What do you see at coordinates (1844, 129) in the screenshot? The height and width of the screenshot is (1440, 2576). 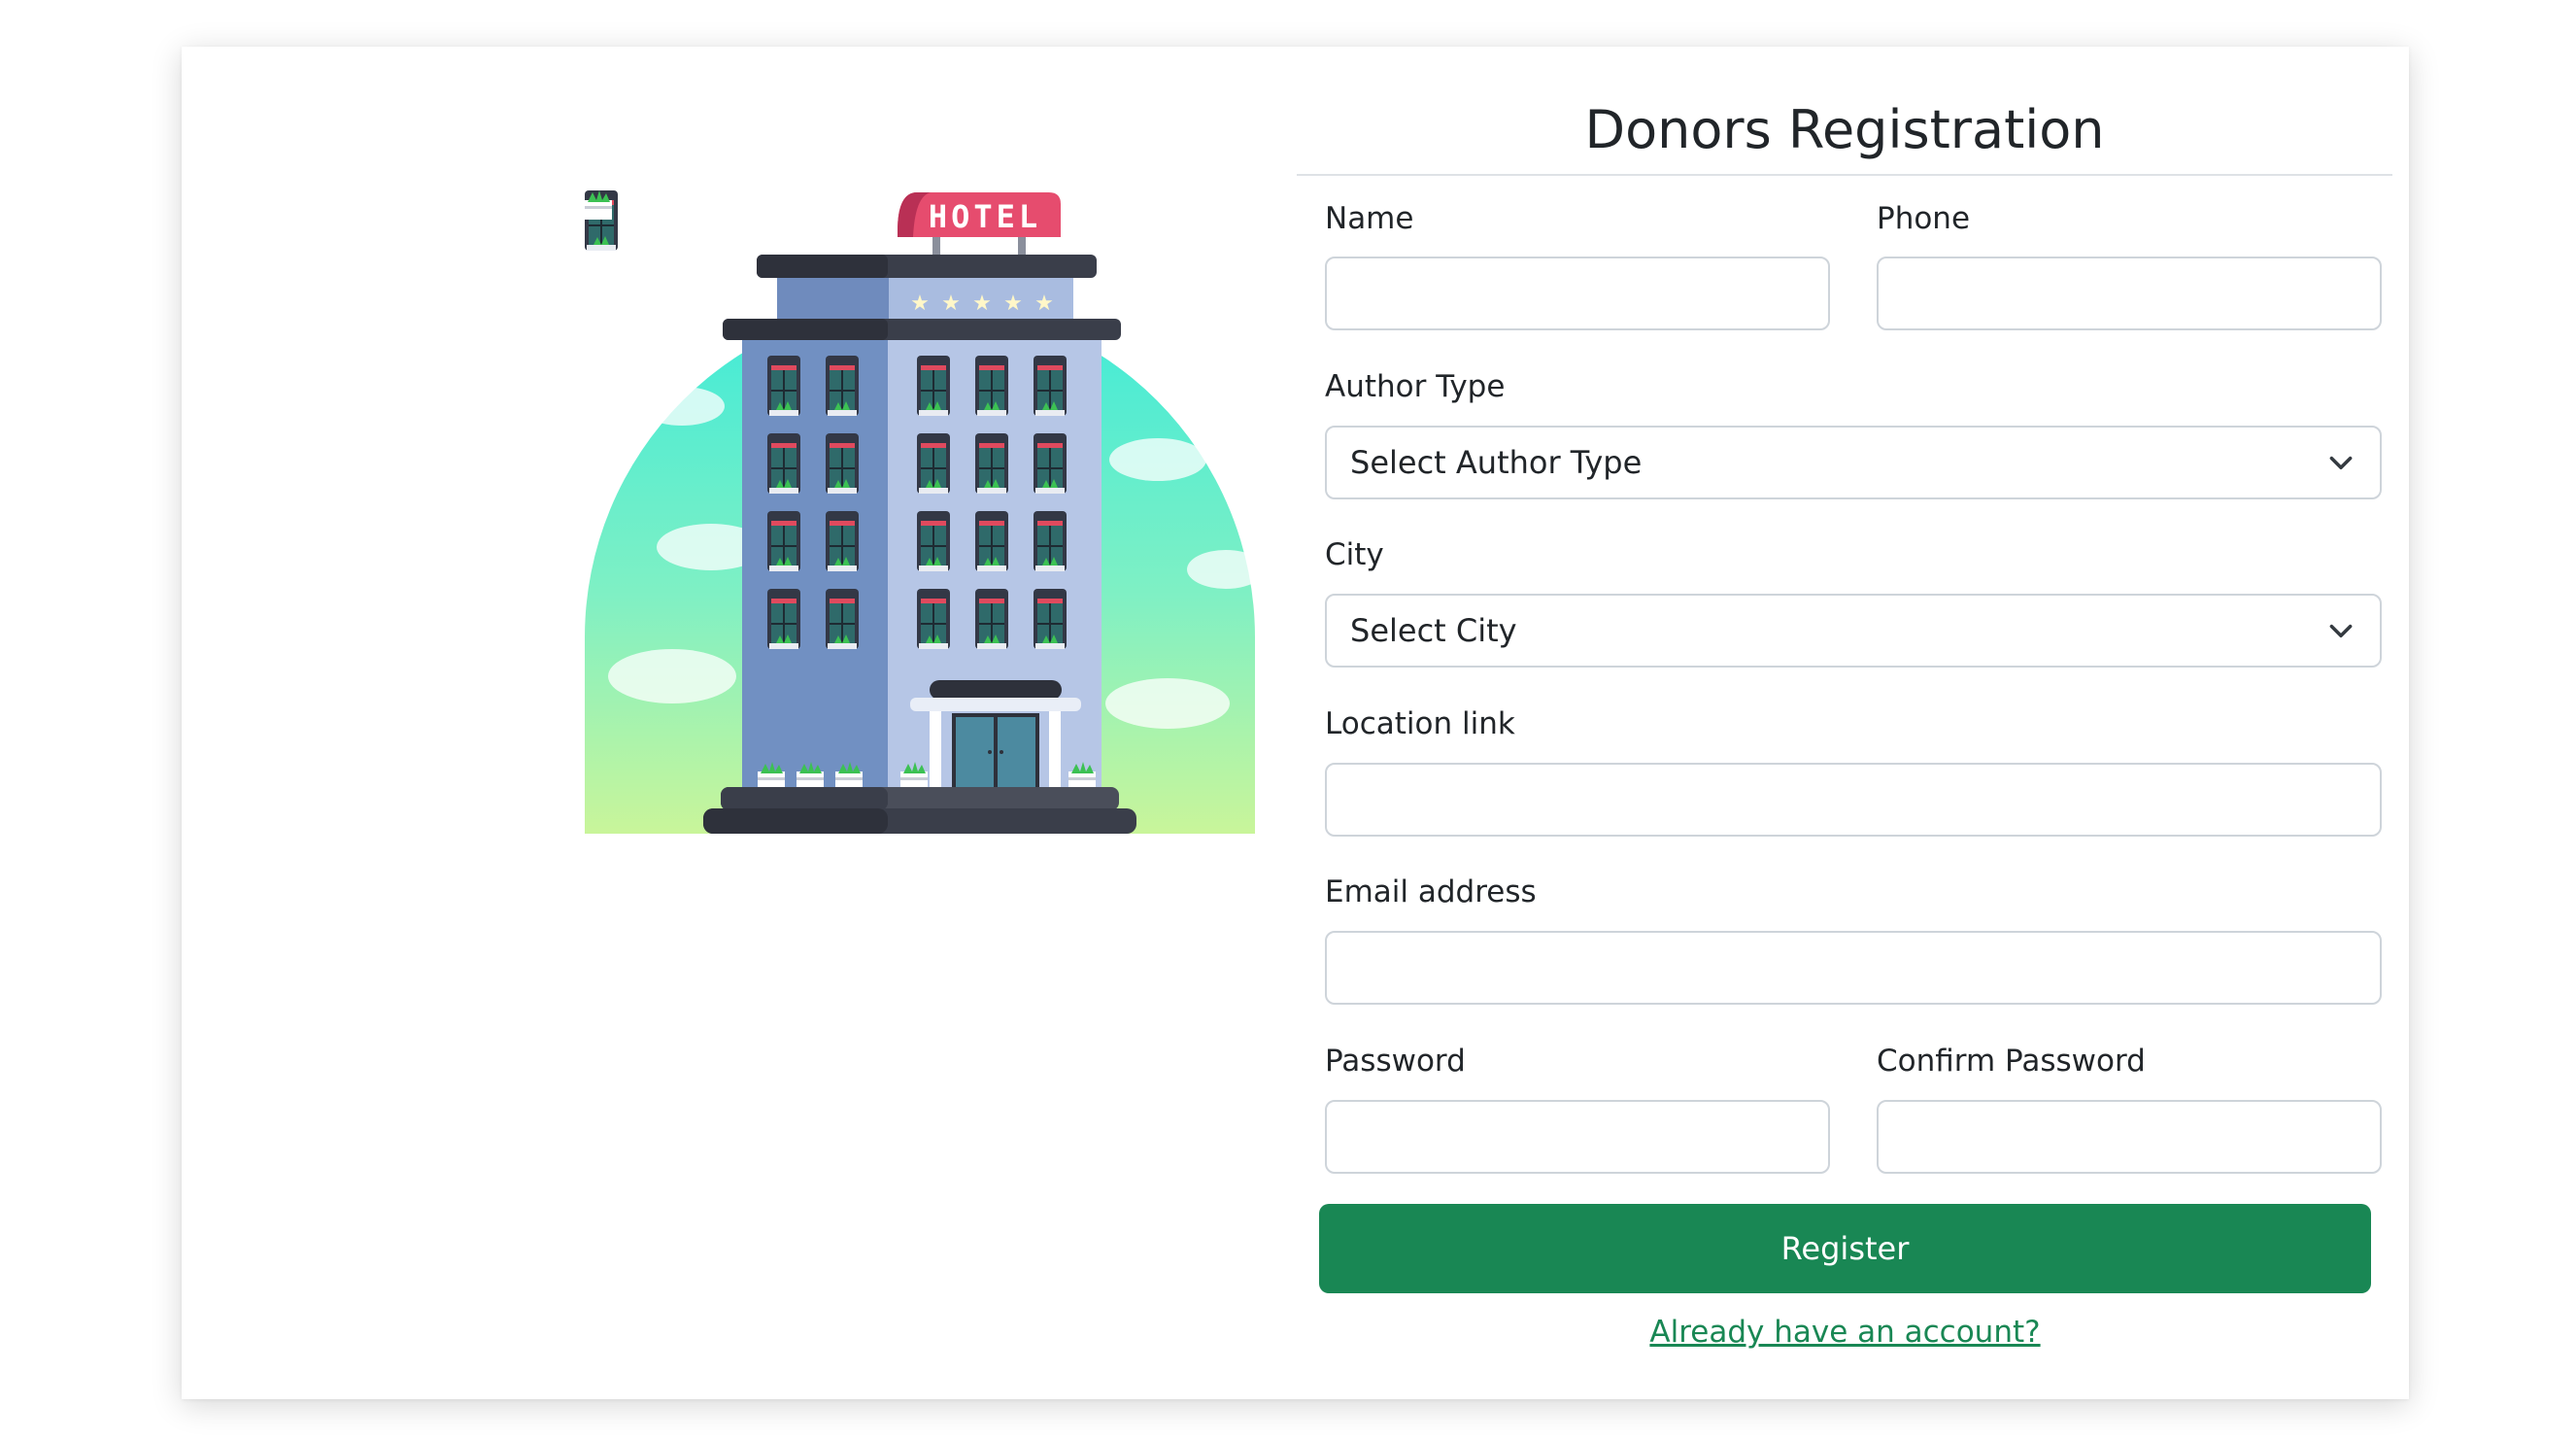 I see `page-title: Donors Registration` at bounding box center [1844, 129].